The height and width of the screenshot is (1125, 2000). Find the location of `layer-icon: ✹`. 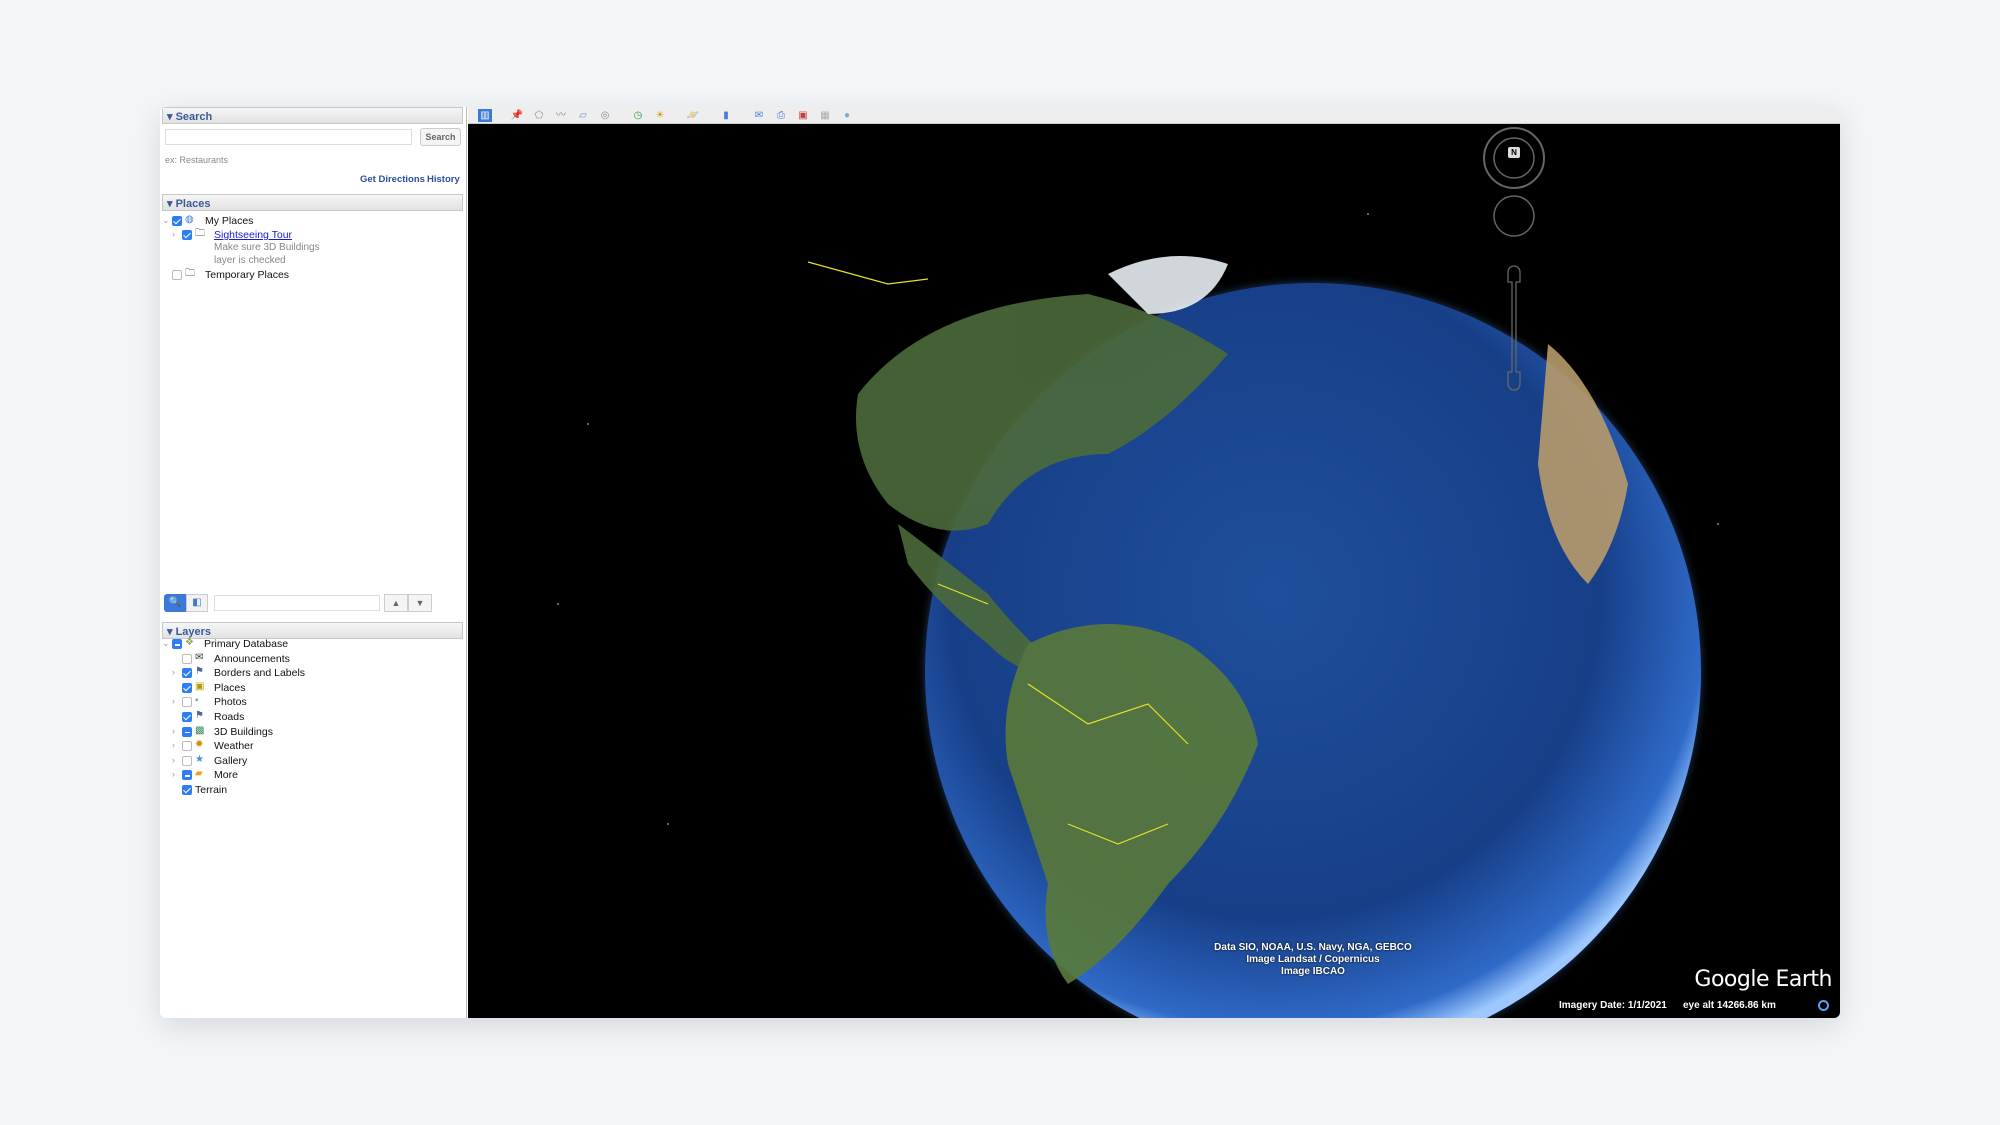

layer-icon: ✹ is located at coordinates (199, 745).